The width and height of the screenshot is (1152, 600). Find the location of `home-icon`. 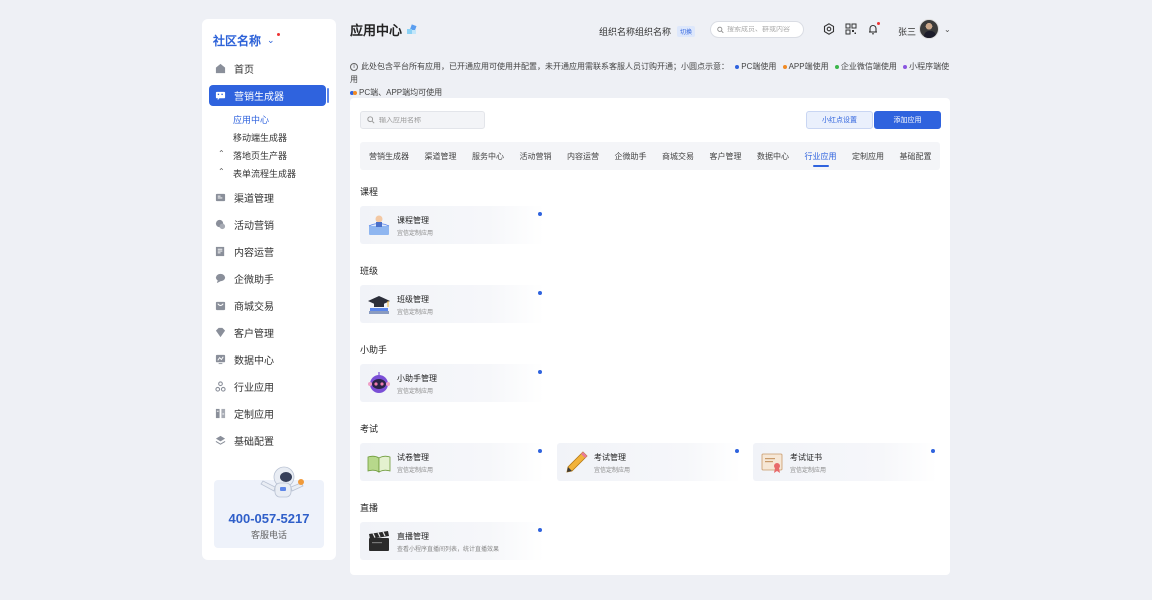

home-icon is located at coordinates (220, 68).